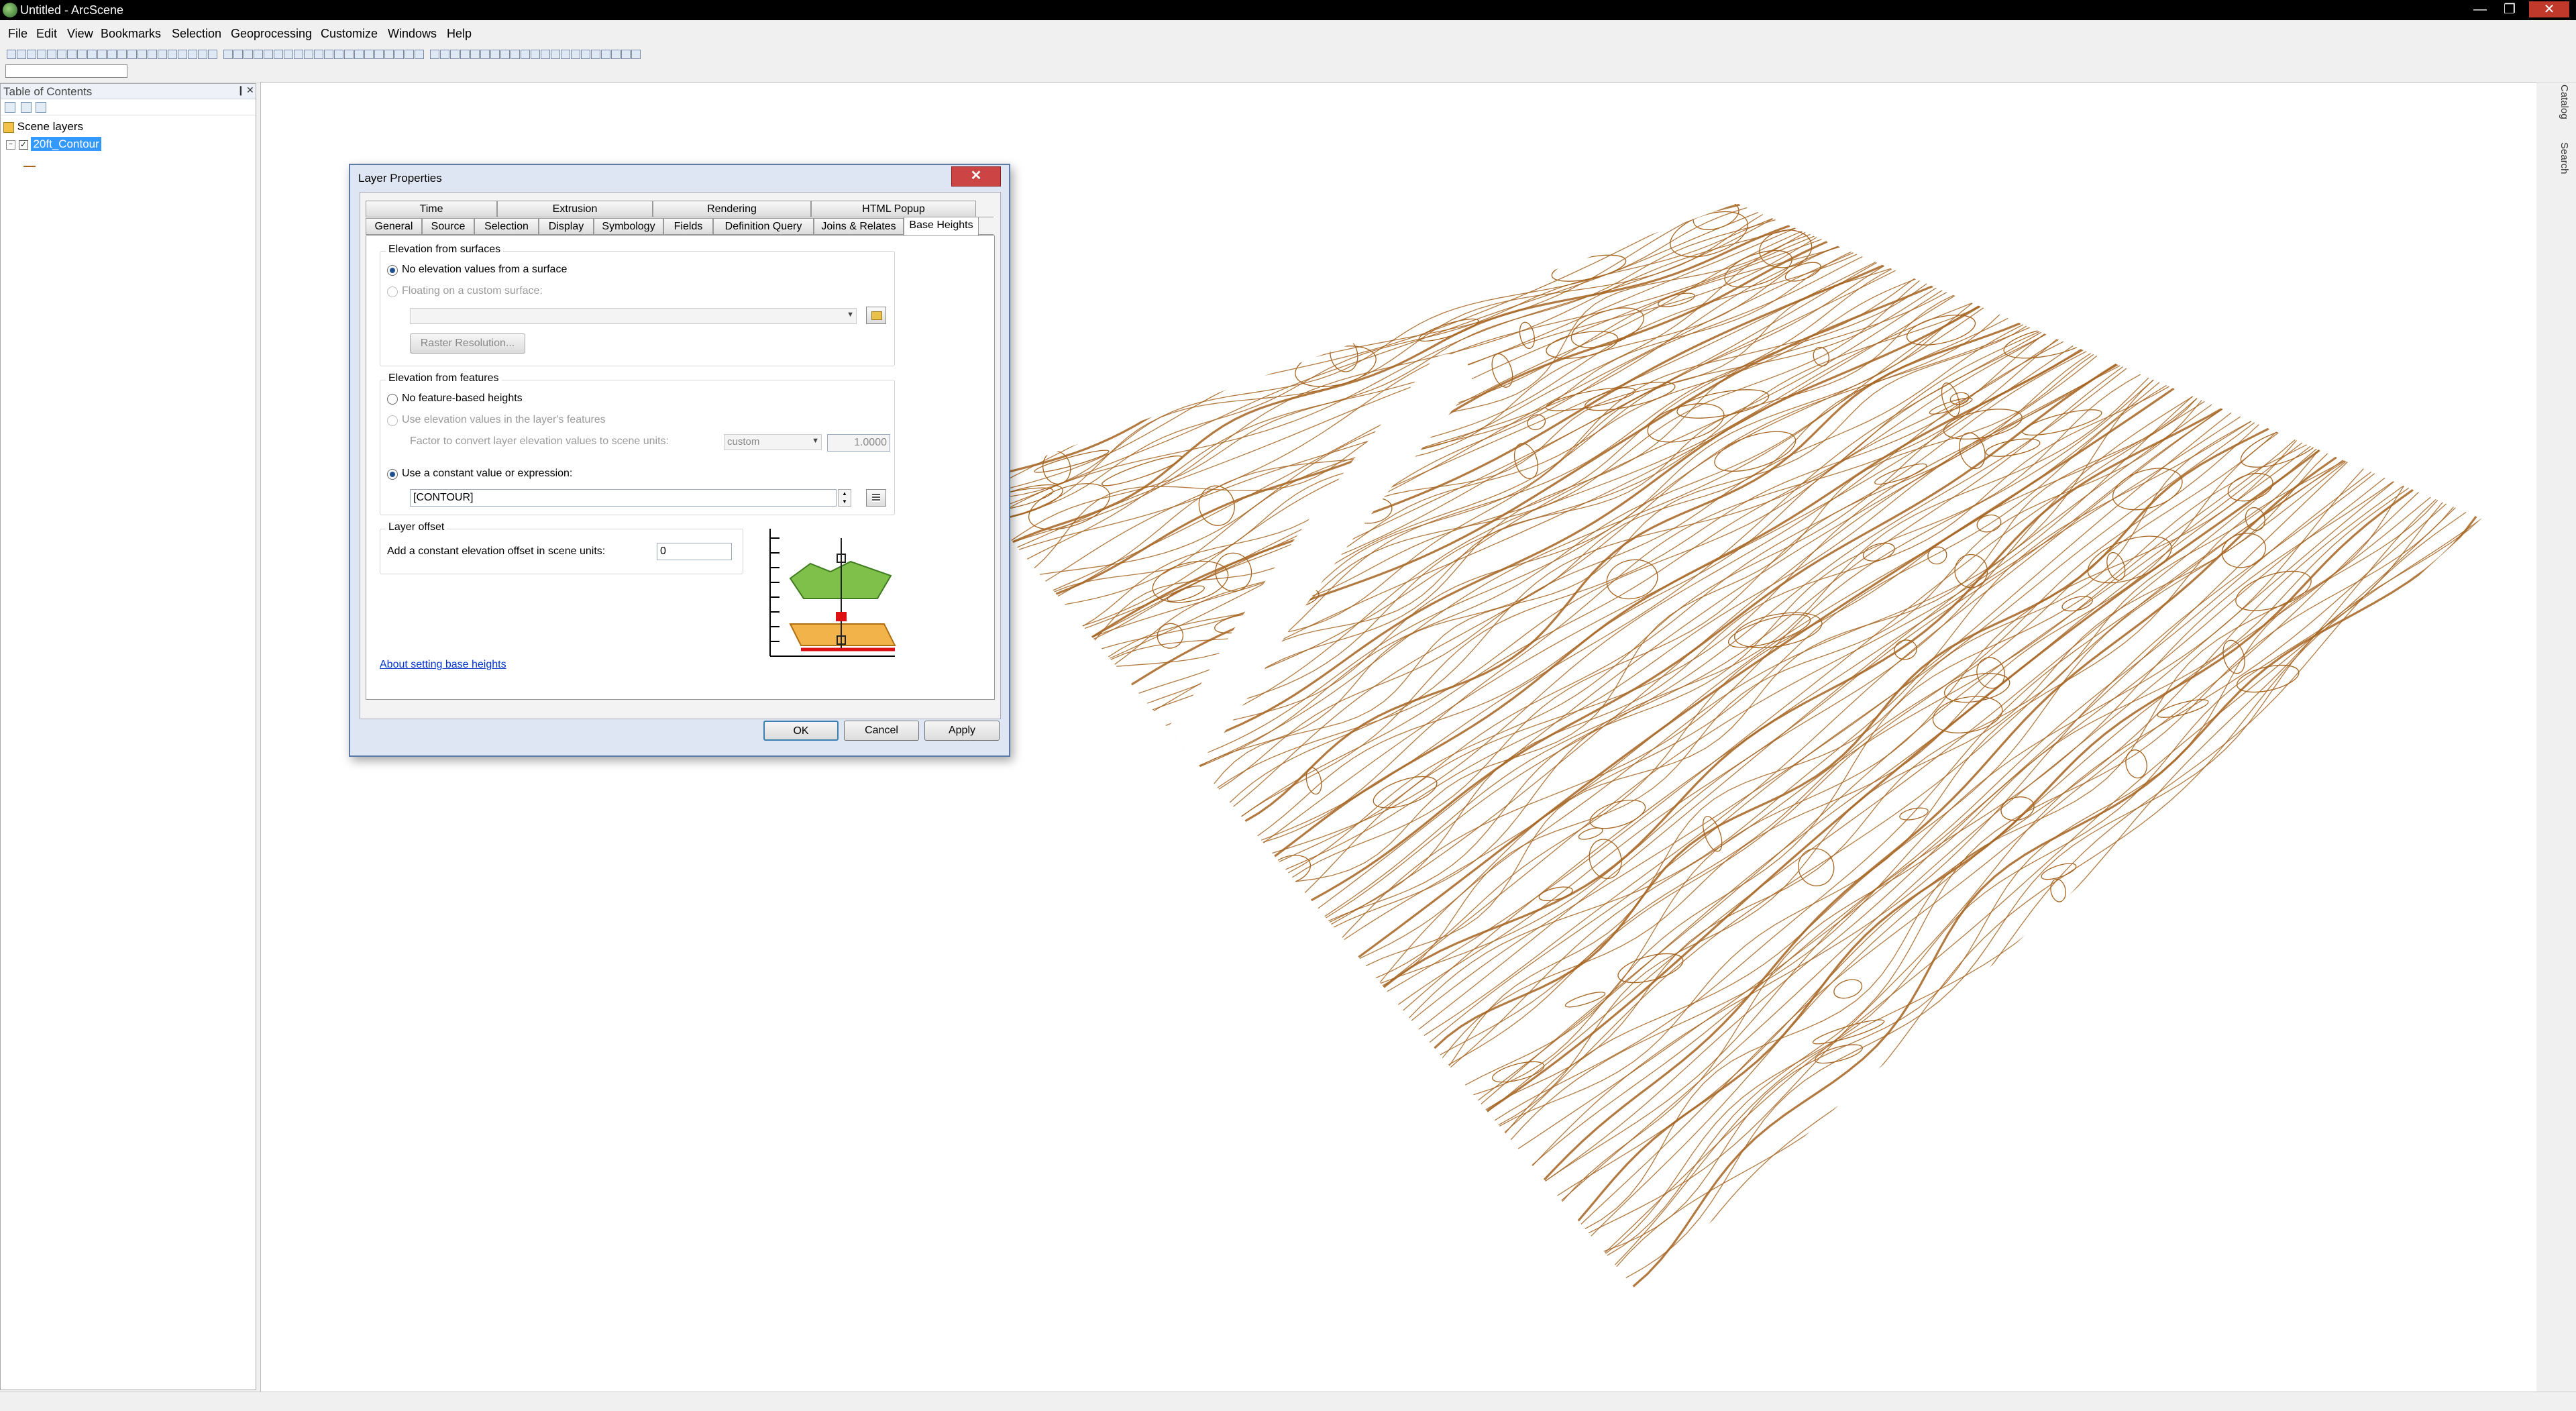 Image resolution: width=2576 pixels, height=1411 pixels. I want to click on close-window-button: ✕, so click(2549, 9).